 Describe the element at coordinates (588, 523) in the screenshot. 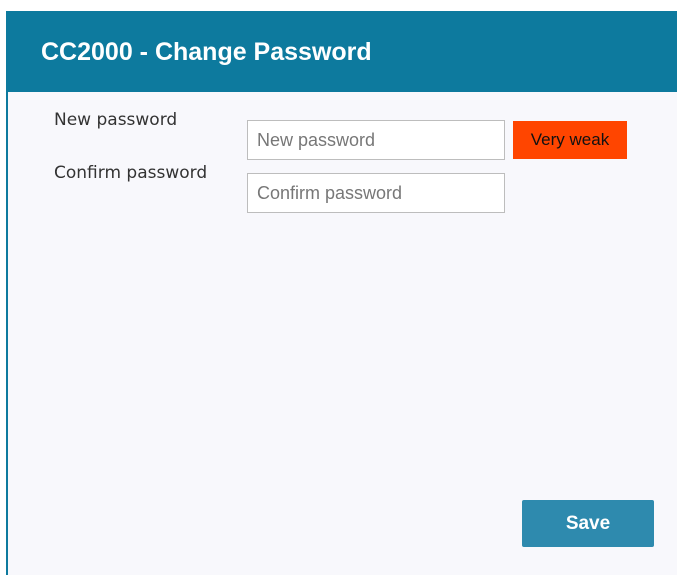

I see `save-button: Save` at that location.